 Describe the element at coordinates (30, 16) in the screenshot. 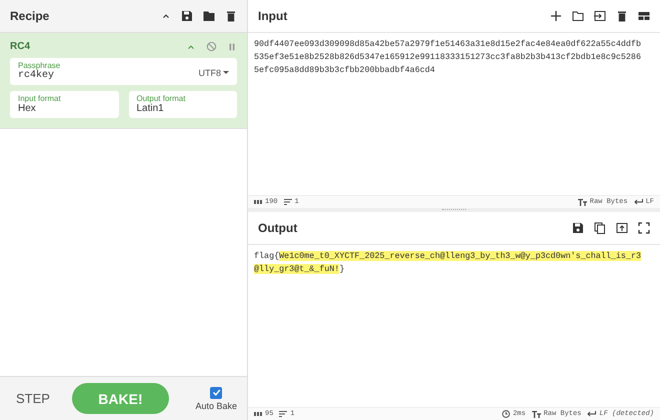

I see `recipe-title: Recipe` at that location.